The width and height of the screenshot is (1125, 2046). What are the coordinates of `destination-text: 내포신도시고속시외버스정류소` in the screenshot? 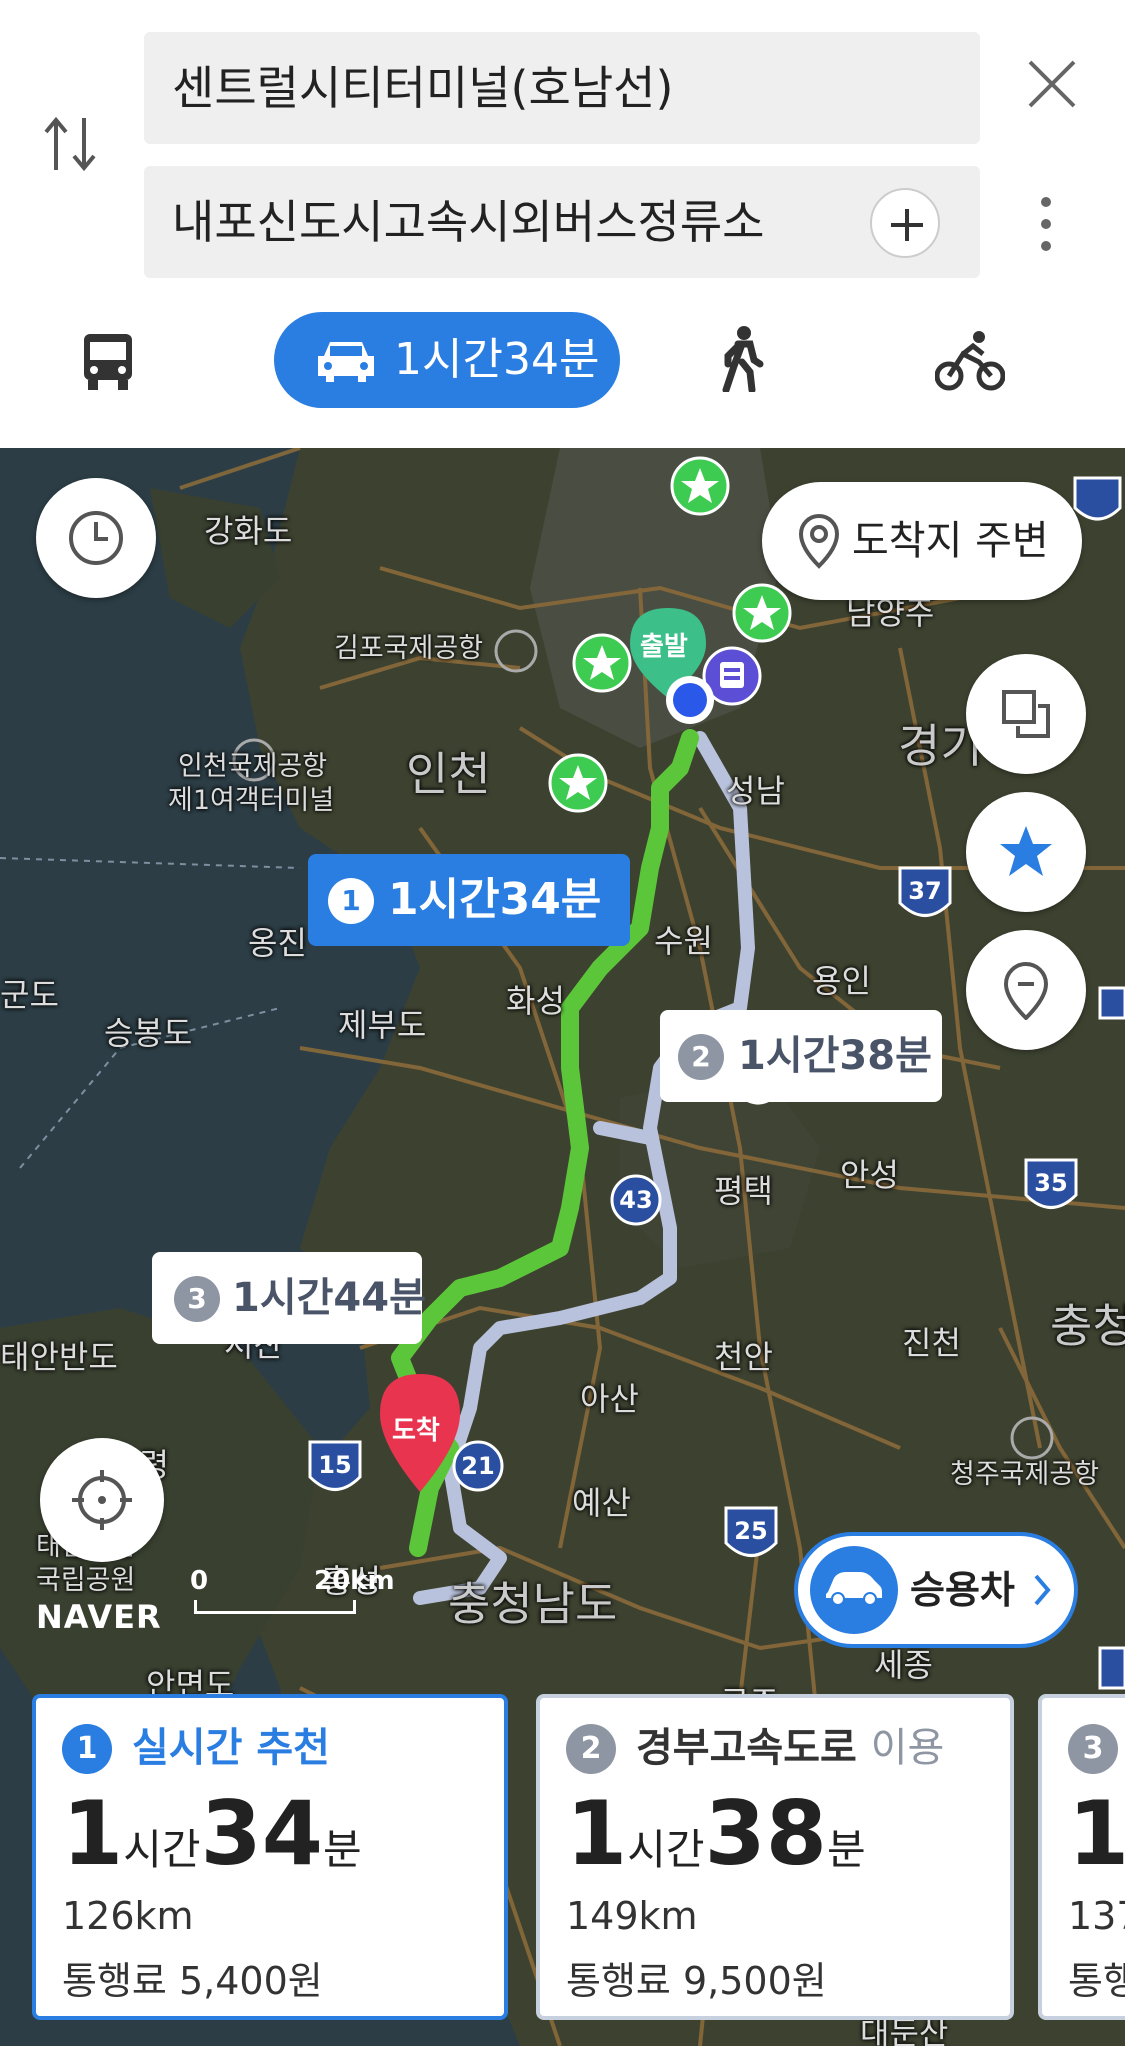 It's located at (468, 222).